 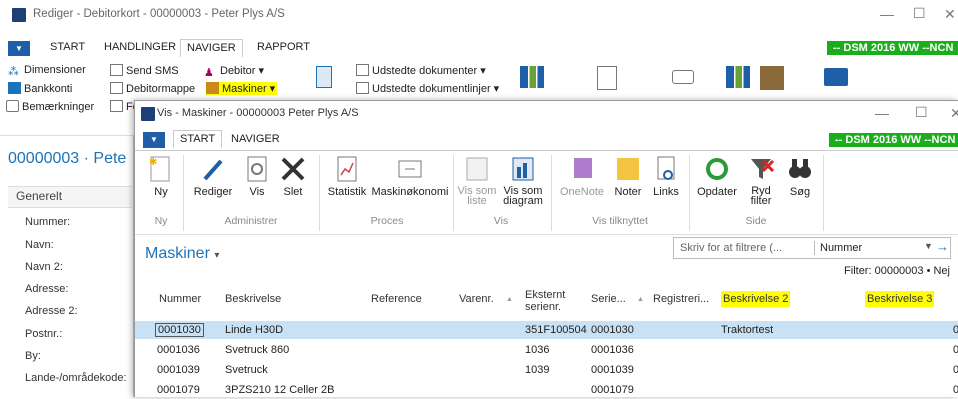 What do you see at coordinates (13, 72) in the screenshot?
I see `dimensions-icon: ⁂` at bounding box center [13, 72].